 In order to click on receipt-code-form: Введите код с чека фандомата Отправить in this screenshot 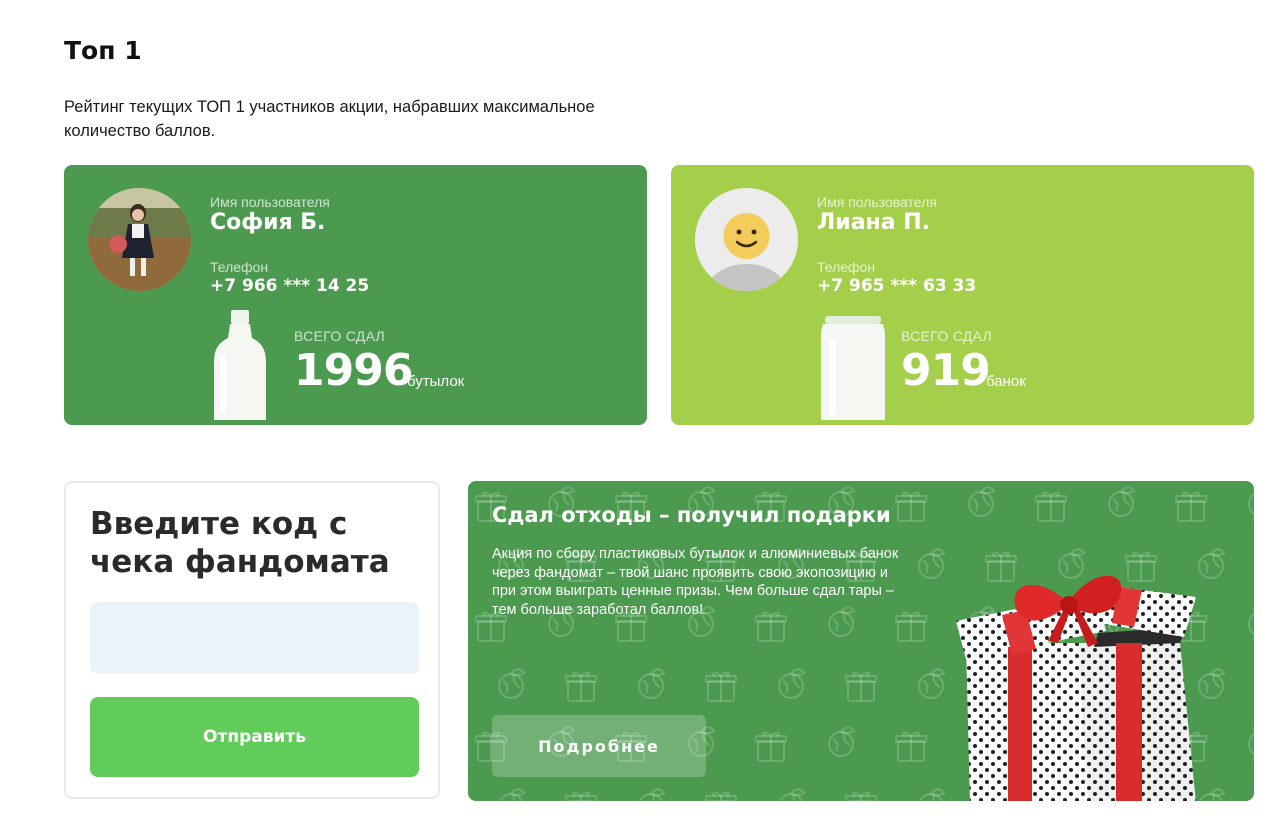, I will do `click(252, 640)`.